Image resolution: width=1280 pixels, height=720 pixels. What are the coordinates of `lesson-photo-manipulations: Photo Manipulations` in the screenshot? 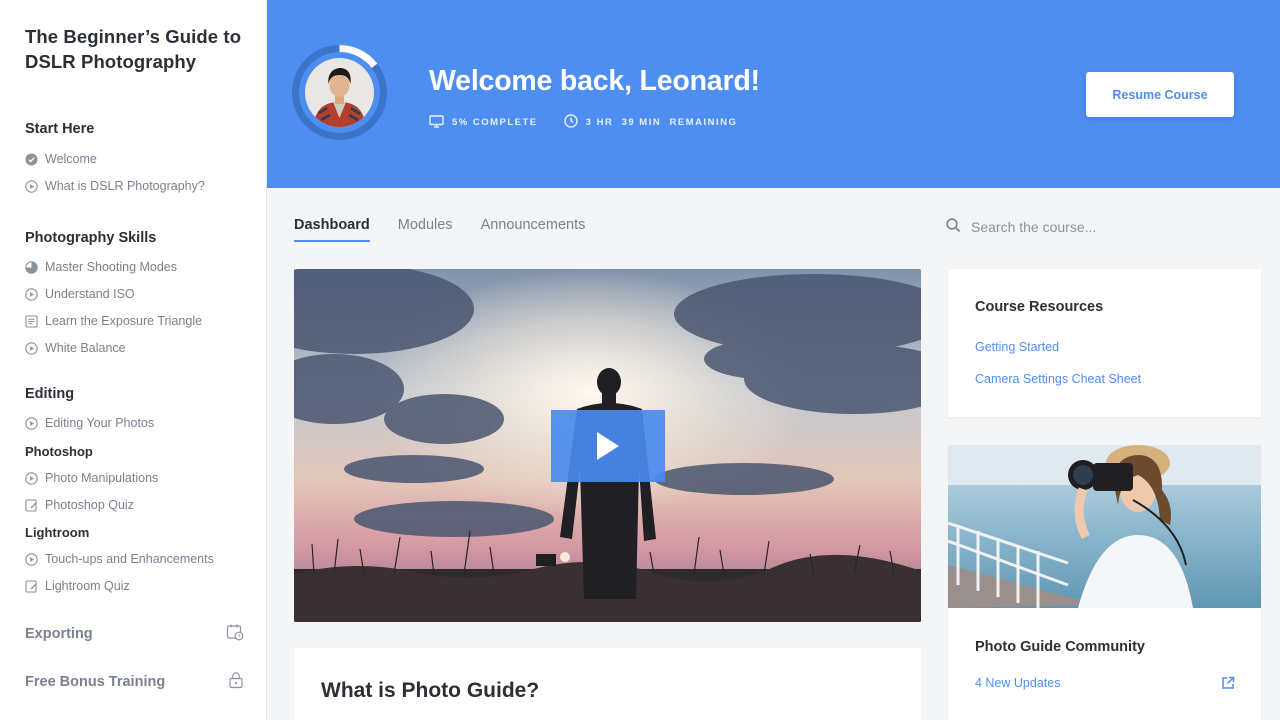 It's located at (91, 478).